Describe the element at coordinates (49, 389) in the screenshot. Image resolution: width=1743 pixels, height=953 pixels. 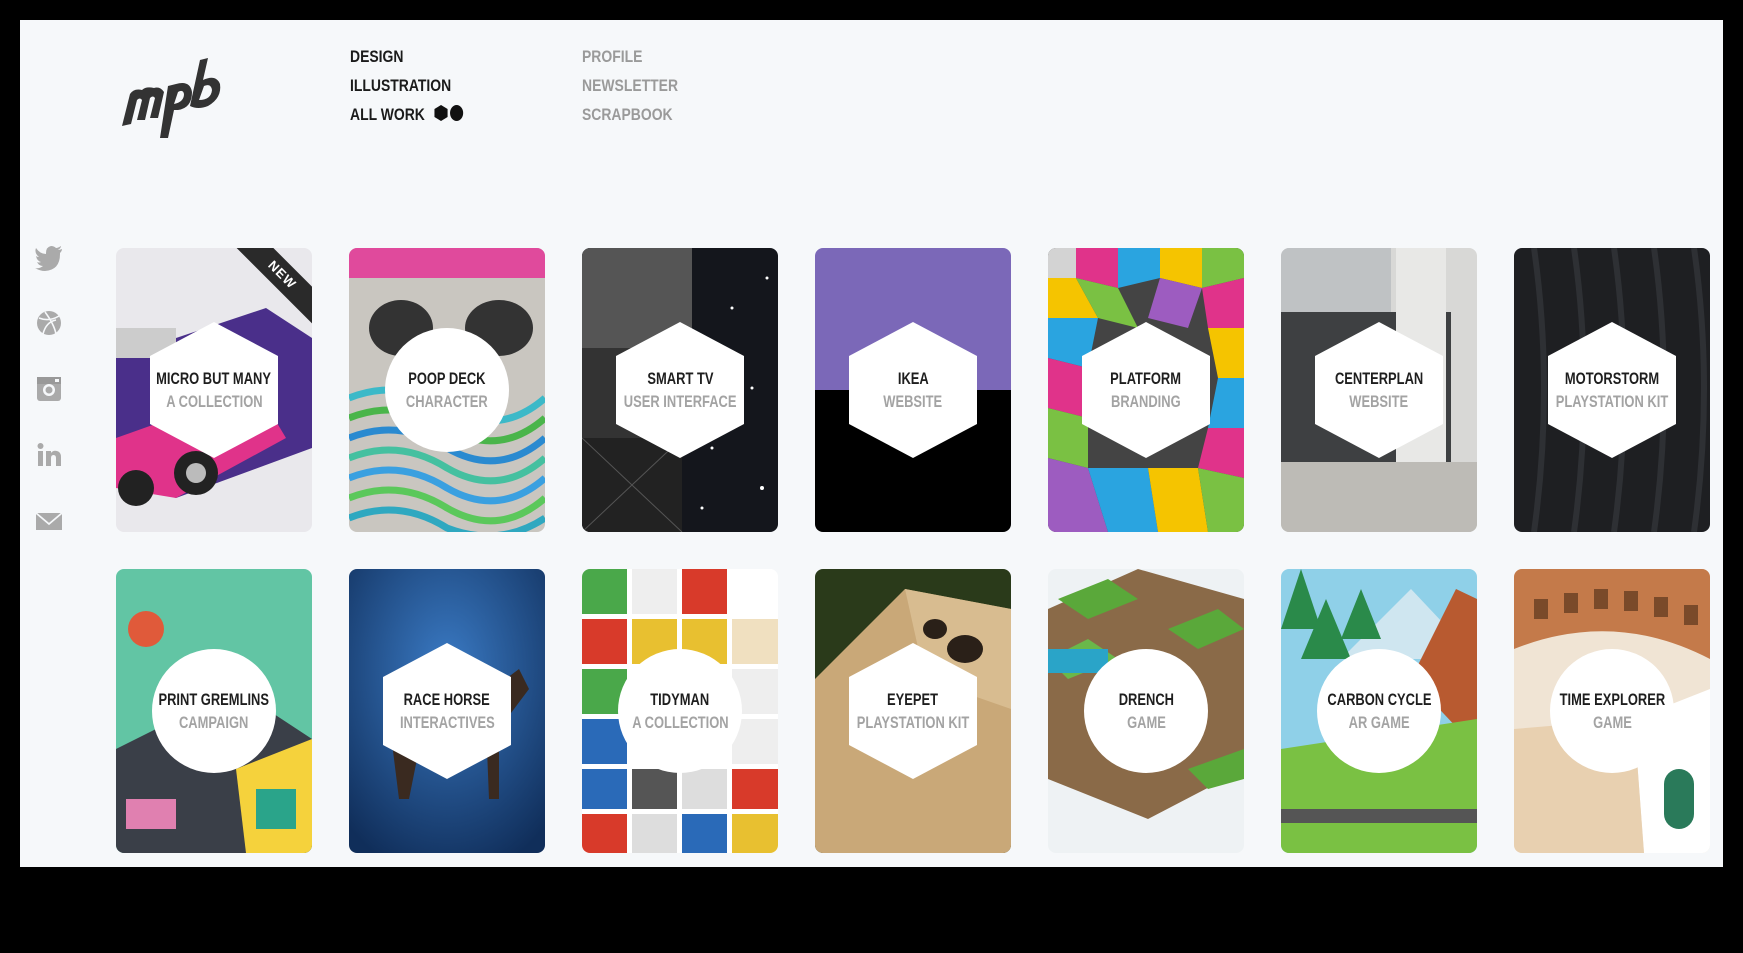
I see `instagram-icon` at that location.